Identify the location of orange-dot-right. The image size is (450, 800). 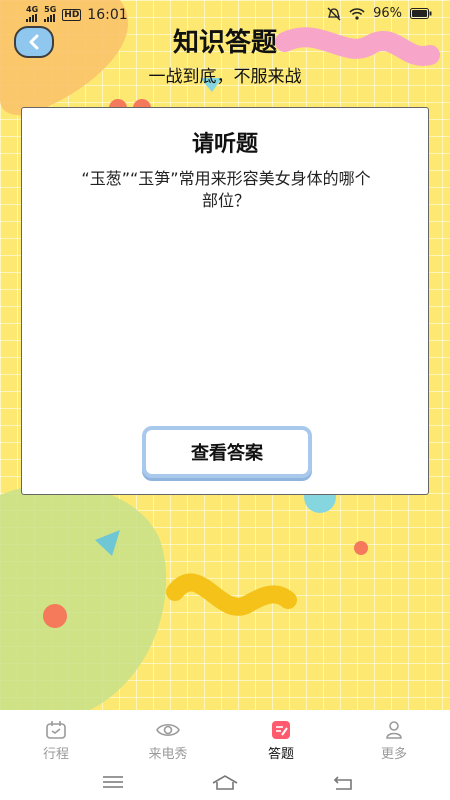
(361, 548).